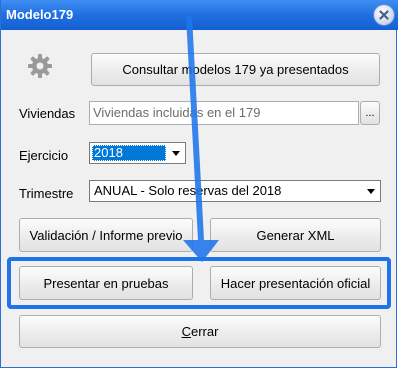  I want to click on close-button, so click(384, 15).